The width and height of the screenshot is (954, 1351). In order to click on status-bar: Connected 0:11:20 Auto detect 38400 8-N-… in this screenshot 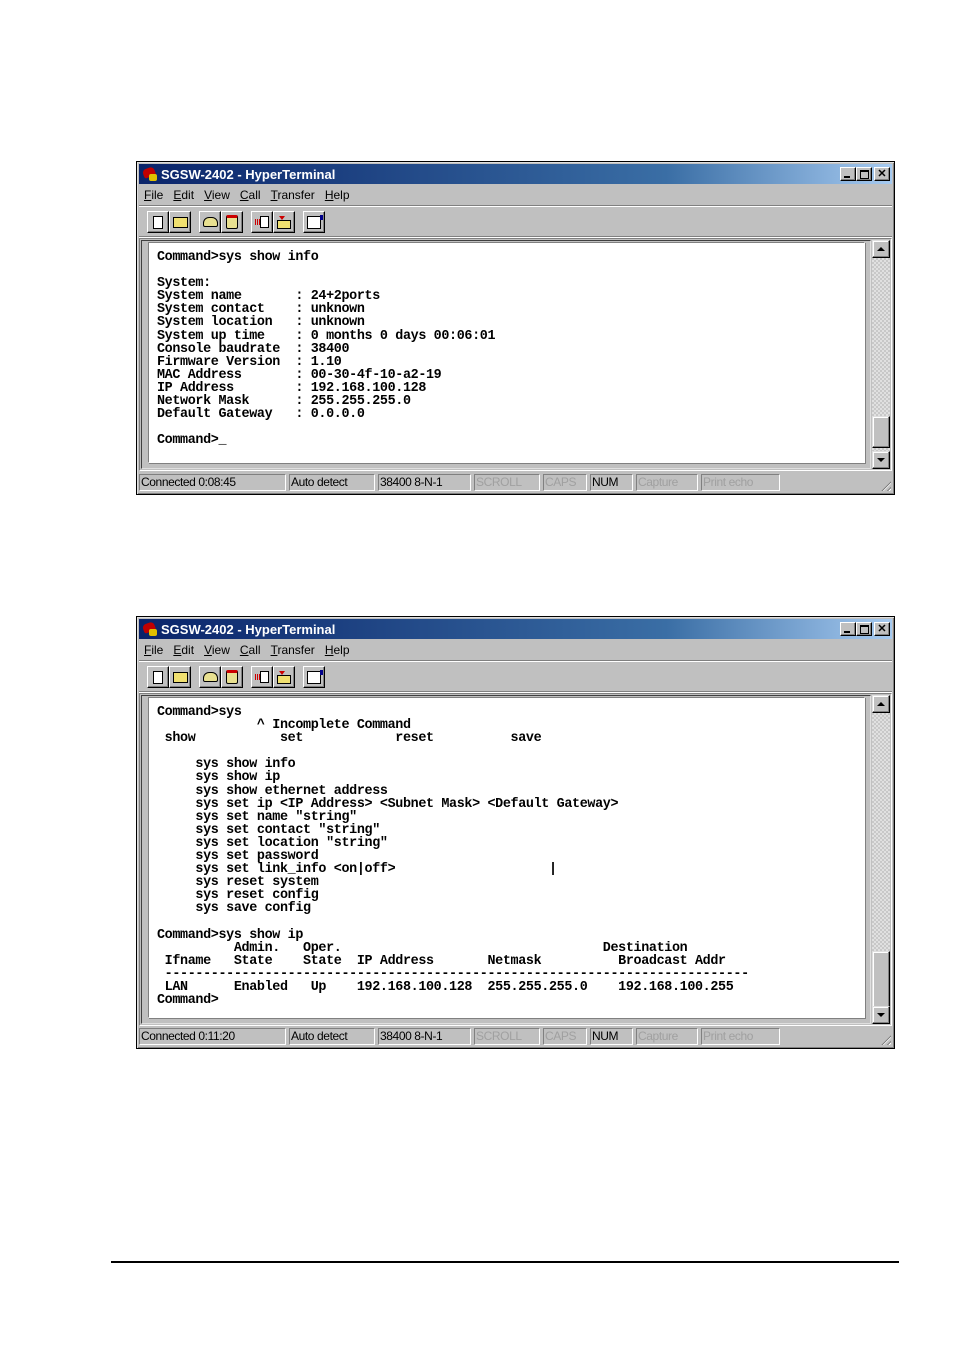, I will do `click(515, 1036)`.